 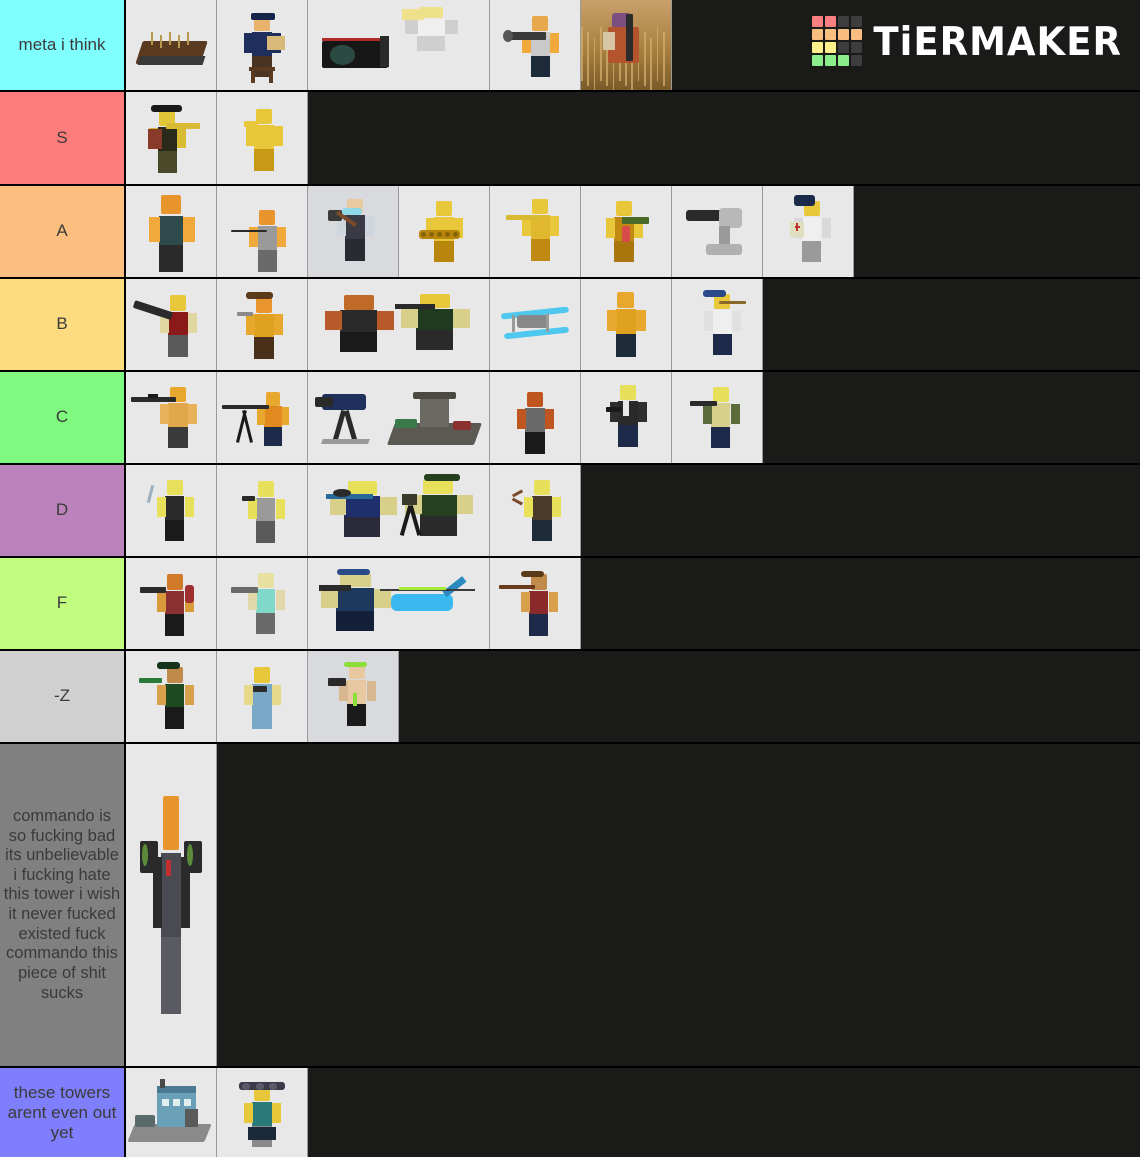 What do you see at coordinates (63, 45) in the screenshot?
I see `tier-label: meta i think` at bounding box center [63, 45].